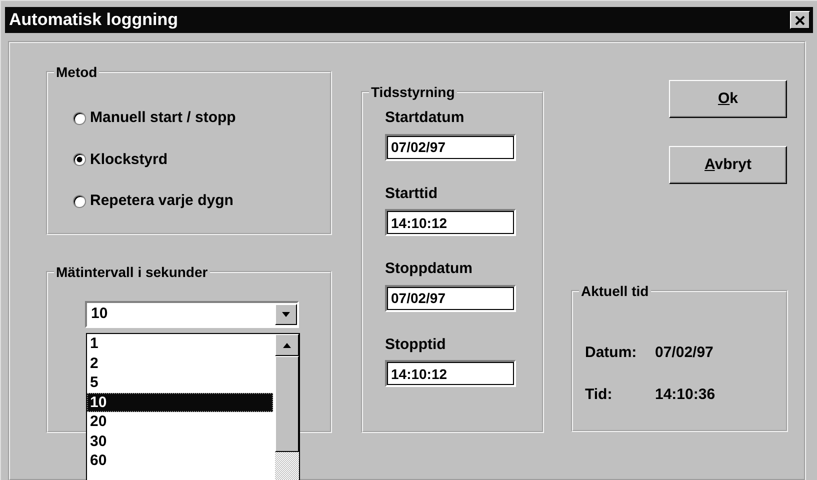 The height and width of the screenshot is (480, 817). I want to click on scroll-up-button, so click(287, 345).